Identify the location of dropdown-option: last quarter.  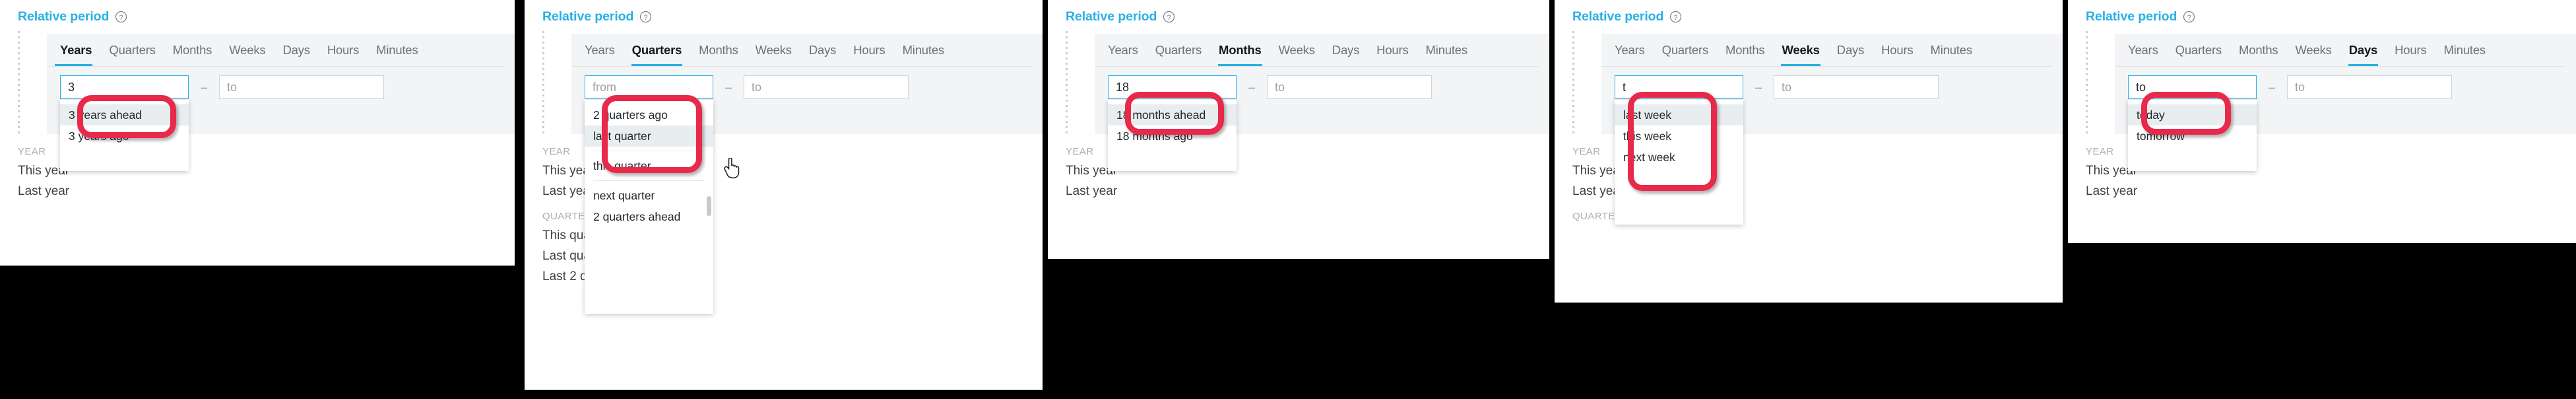
(649, 136).